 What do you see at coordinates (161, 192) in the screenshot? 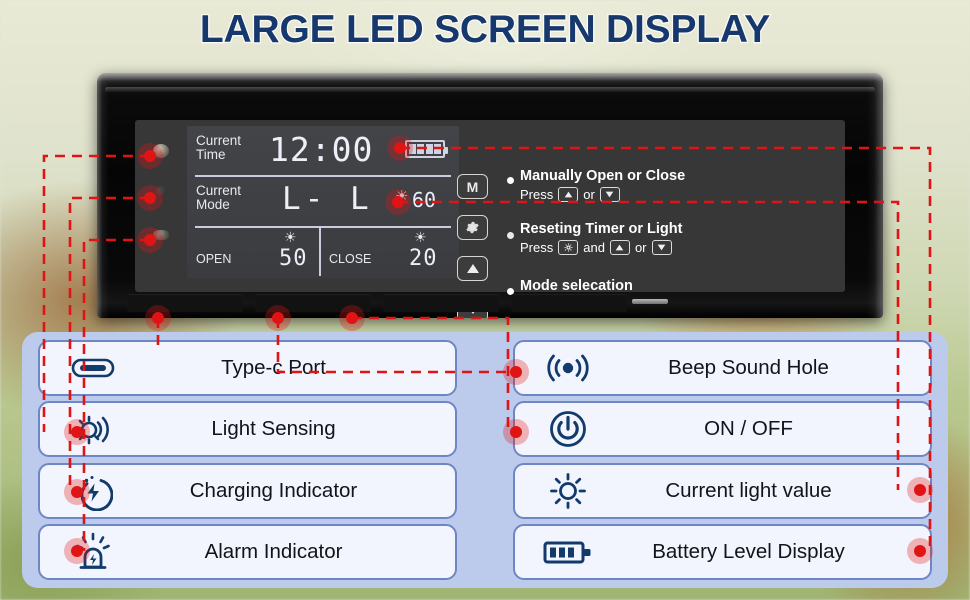
I see `charging-indicator-led` at bounding box center [161, 192].